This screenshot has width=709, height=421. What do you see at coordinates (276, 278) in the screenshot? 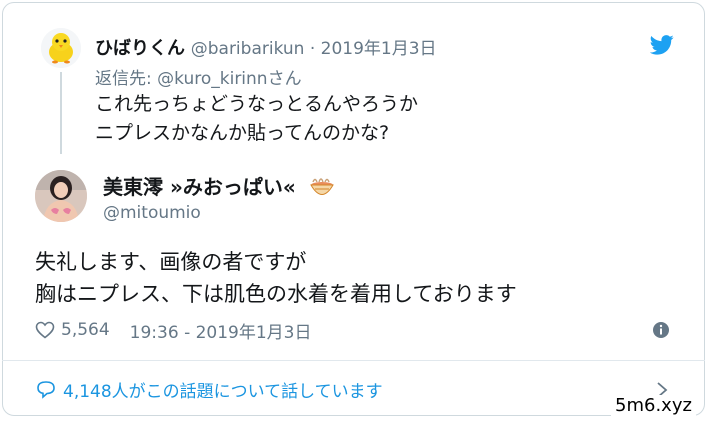
I see `tweet-text: 失礼します、画像の者ですが 胸はニプレス、下は肌色の水着を着用しております` at bounding box center [276, 278].